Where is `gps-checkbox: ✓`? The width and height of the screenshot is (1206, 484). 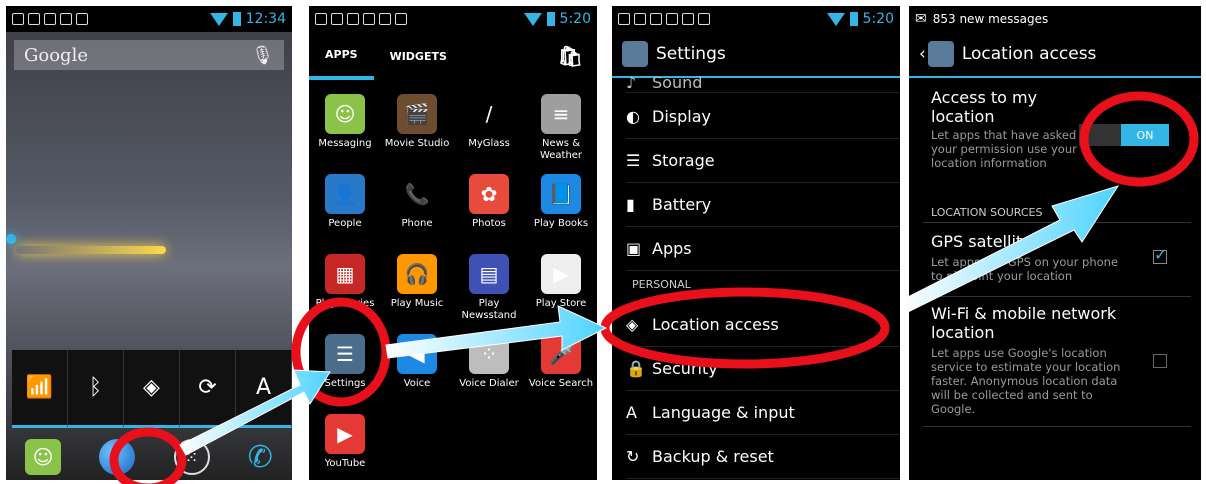
gps-checkbox: ✓ is located at coordinates (1160, 254).